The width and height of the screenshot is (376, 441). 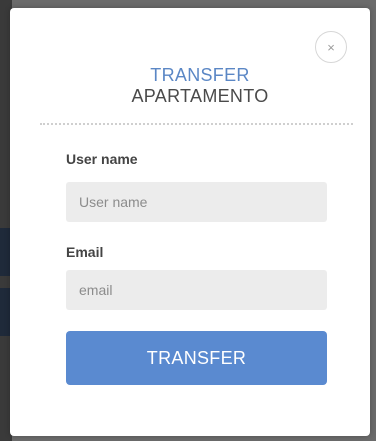 What do you see at coordinates (200, 75) in the screenshot?
I see `modal-title-line1: TRANSFER` at bounding box center [200, 75].